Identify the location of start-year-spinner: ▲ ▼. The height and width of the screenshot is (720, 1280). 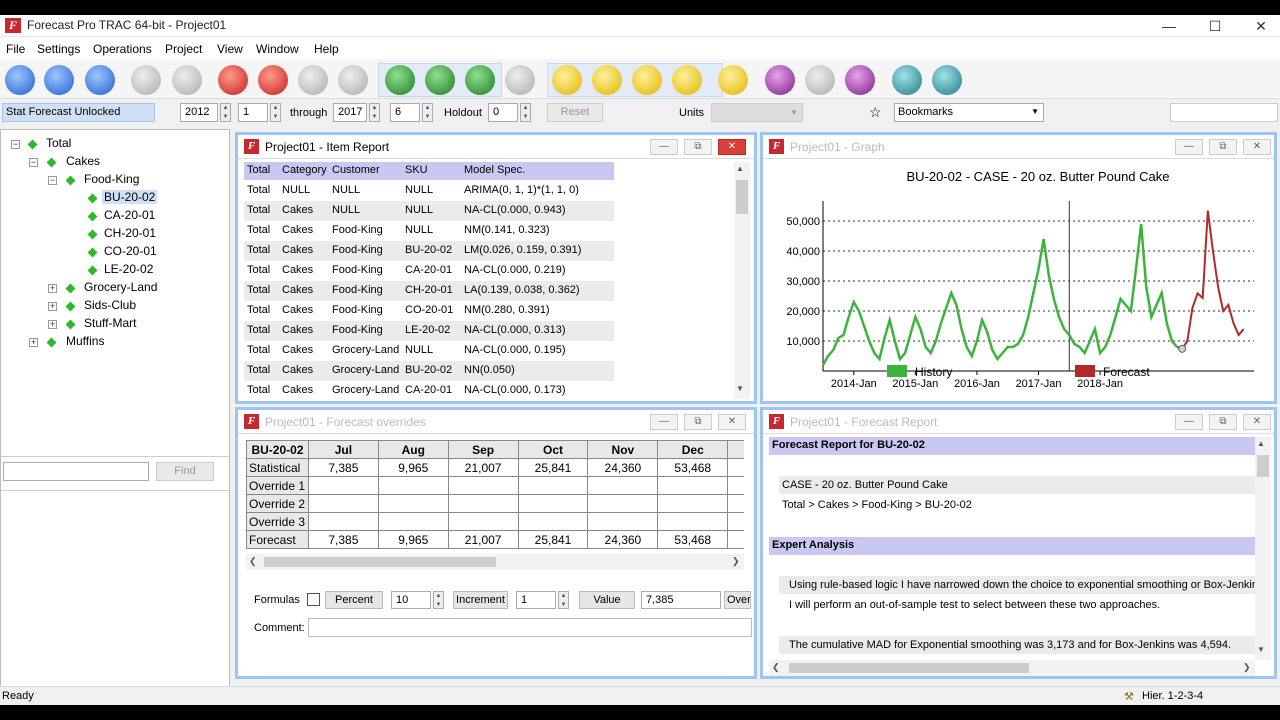
(225, 112).